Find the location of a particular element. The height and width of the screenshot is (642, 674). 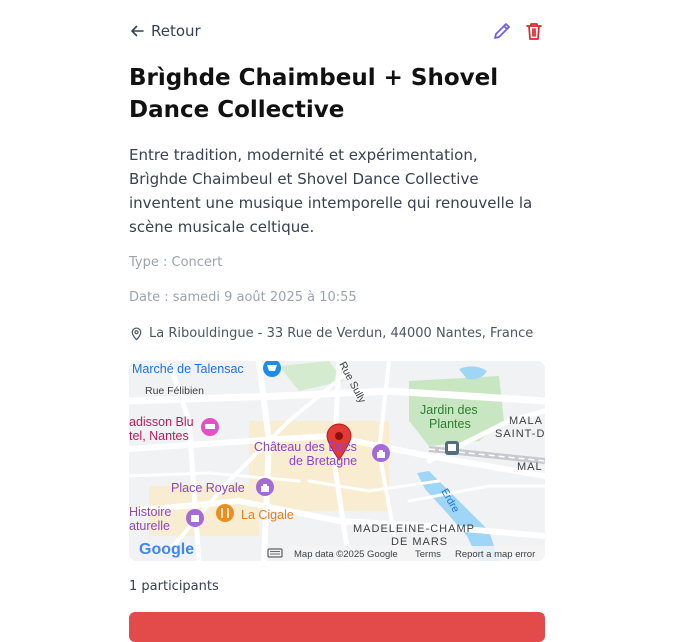

map-label-histoire-1: Histoire is located at coordinates (150, 512).